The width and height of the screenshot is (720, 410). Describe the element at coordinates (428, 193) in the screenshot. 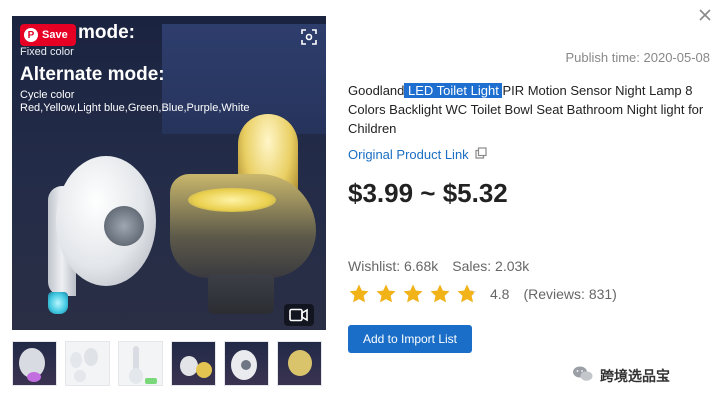

I see `price-range: $3.99 ~ $5.32` at that location.